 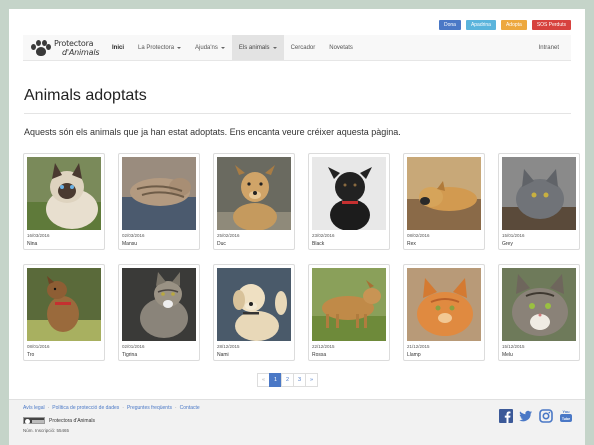 I want to click on svg-text: You, so click(x=566, y=411).